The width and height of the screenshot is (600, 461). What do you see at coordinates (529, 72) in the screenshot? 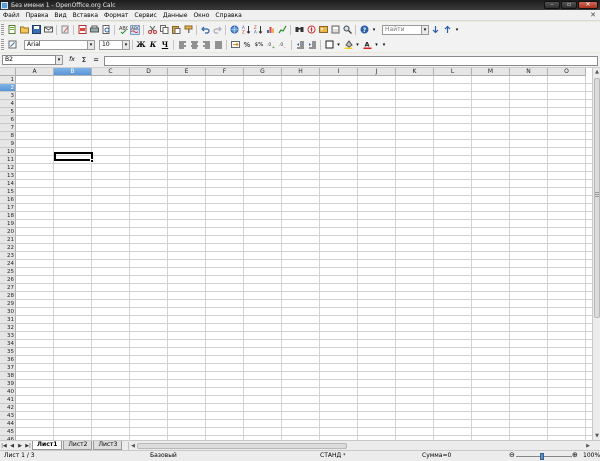
I see `column-header: N` at bounding box center [529, 72].